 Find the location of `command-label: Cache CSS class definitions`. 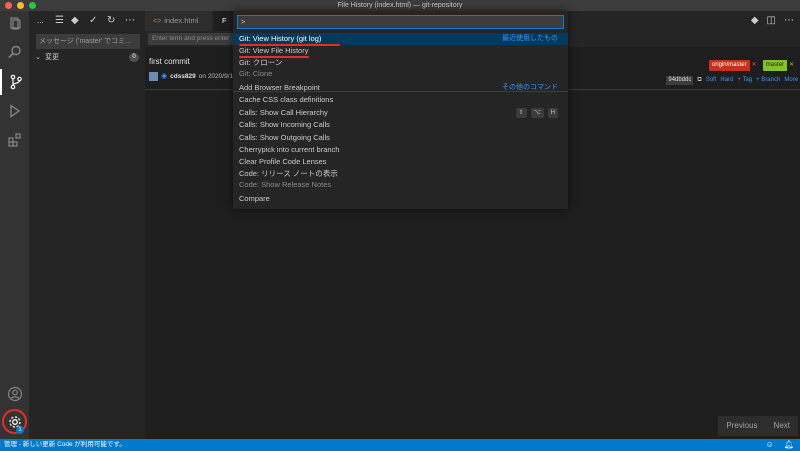

command-label: Cache CSS class definitions is located at coordinates (286, 99).